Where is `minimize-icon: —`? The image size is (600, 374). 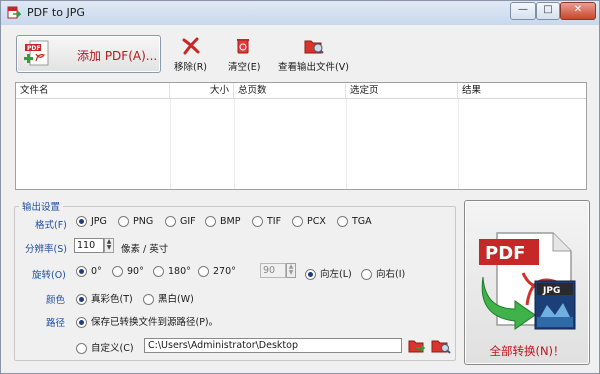 minimize-icon: — is located at coordinates (523, 9).